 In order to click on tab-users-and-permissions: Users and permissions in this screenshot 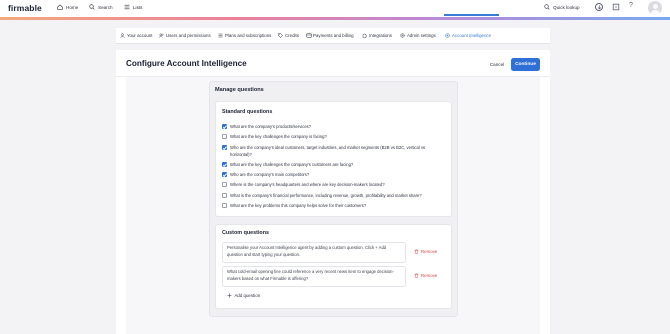, I will do `click(185, 35)`.